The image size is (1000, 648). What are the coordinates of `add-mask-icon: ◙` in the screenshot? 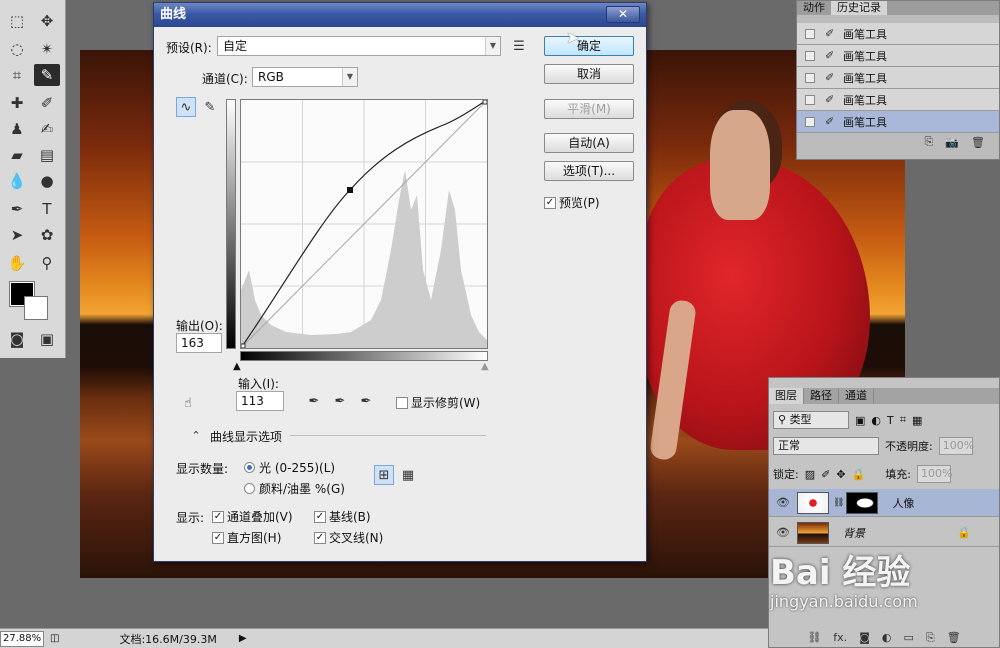 It's located at (864, 639).